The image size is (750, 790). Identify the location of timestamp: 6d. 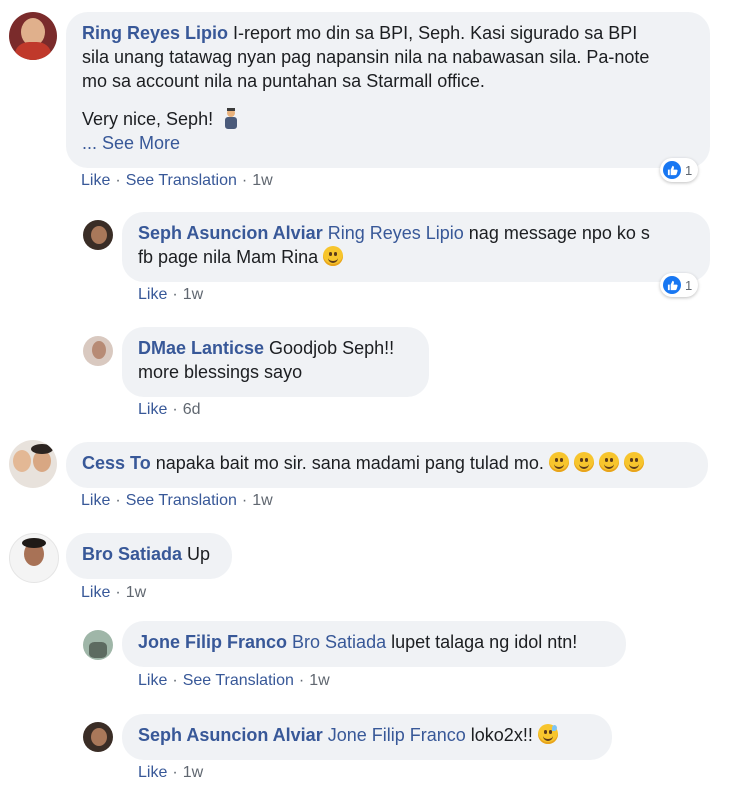
(192, 409).